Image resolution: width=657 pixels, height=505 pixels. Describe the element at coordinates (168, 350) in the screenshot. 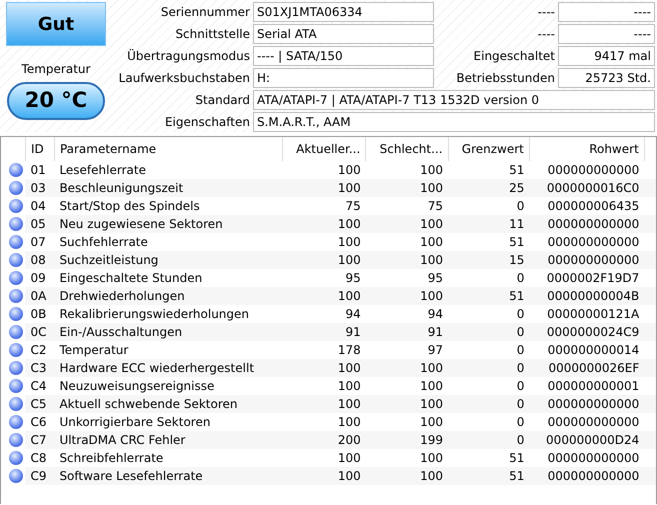

I see `table-cell: Temperatur` at that location.